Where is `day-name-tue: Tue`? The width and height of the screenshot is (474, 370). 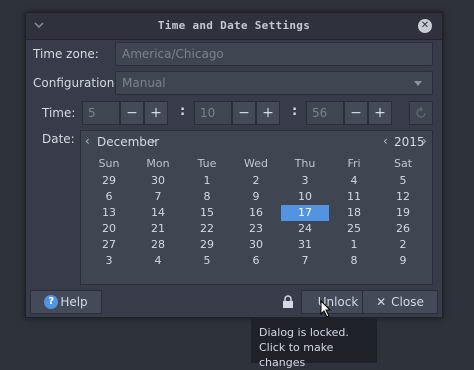 day-name-tue: Tue is located at coordinates (207, 163).